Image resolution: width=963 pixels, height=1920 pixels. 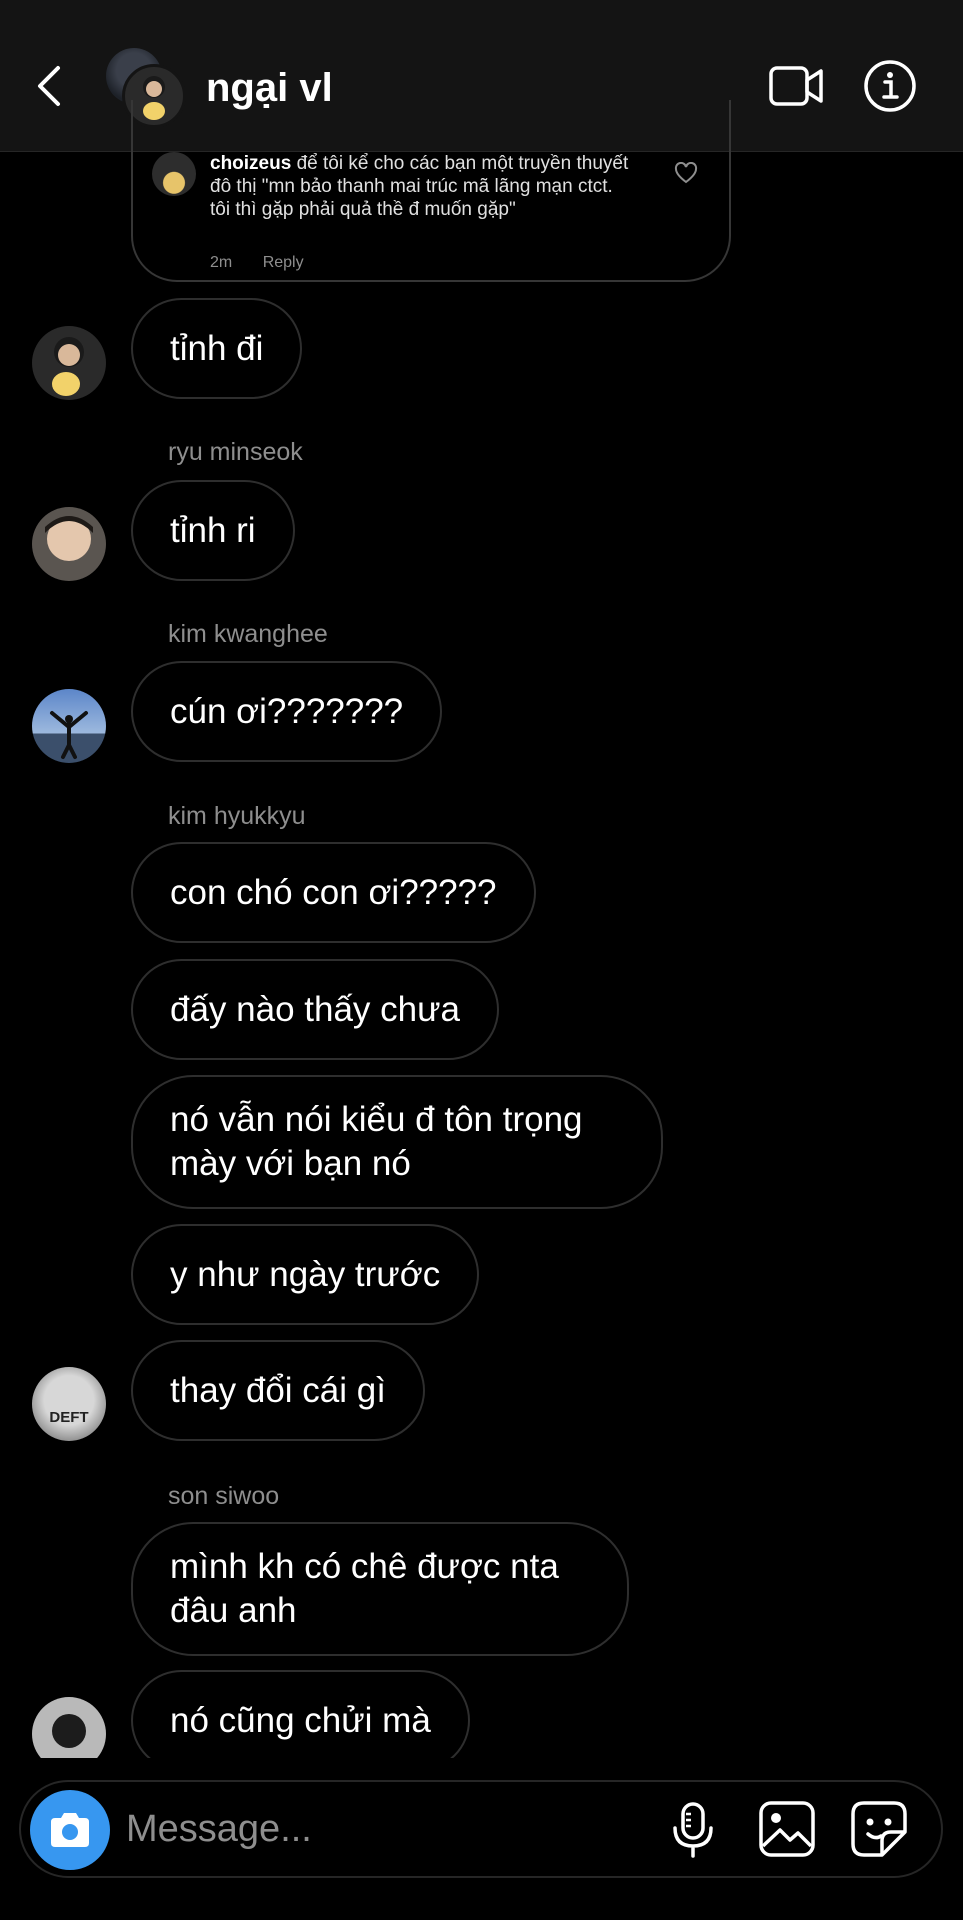 What do you see at coordinates (235, 452) in the screenshot?
I see `sender-name: ryu minseok` at bounding box center [235, 452].